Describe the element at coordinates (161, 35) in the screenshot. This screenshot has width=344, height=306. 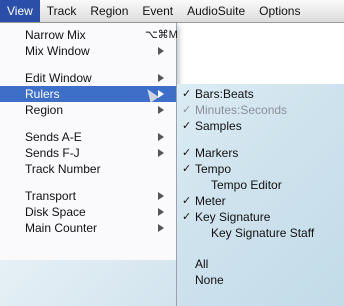
I see `shortcut-label: ⌥⌘M` at that location.